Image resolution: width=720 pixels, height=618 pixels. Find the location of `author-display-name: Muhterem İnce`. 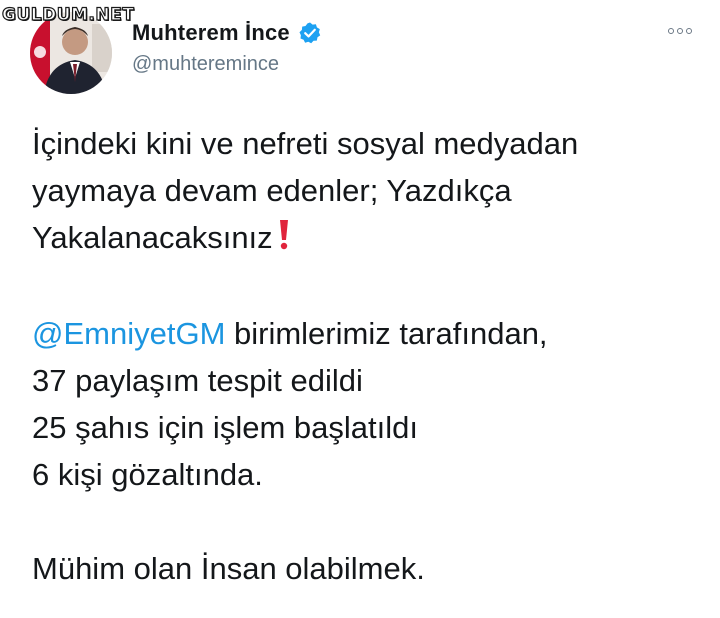

author-display-name: Muhterem İnce is located at coordinates (211, 33).